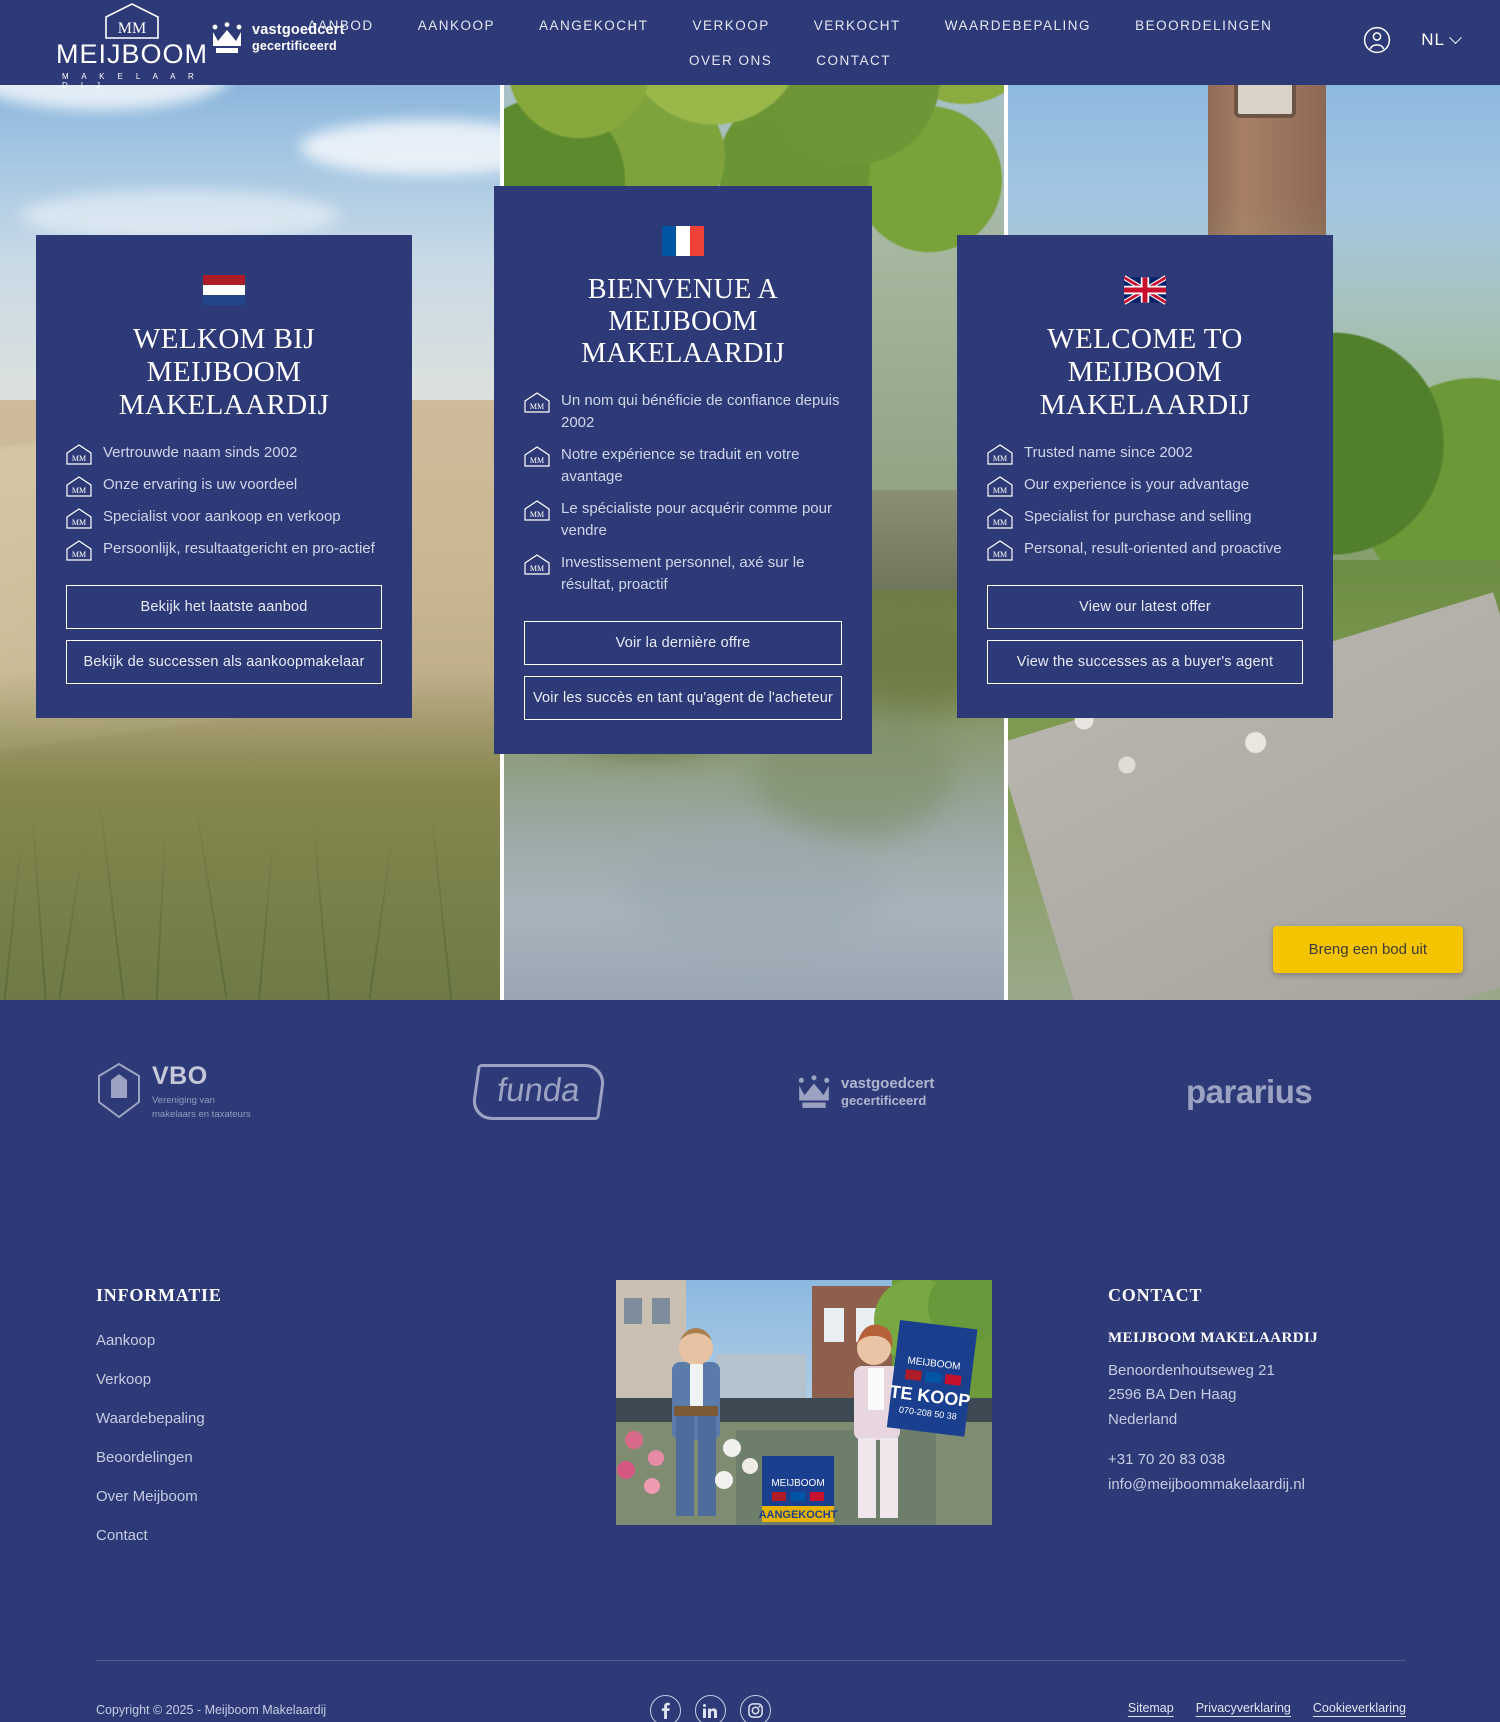 The width and height of the screenshot is (1500, 1722). What do you see at coordinates (131, 46) in the screenshot?
I see `site-logo: MM MEIJBOOM M A K E L A A R D I J` at bounding box center [131, 46].